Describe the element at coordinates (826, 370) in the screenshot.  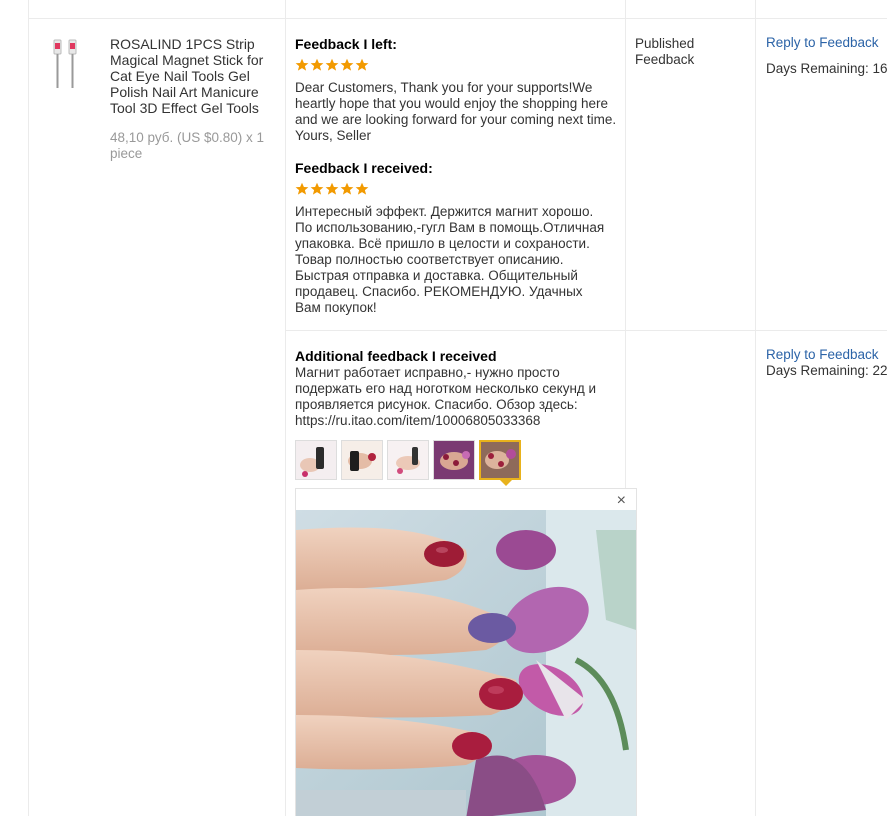
I see `days-remaining: Days Remaining: 22` at that location.